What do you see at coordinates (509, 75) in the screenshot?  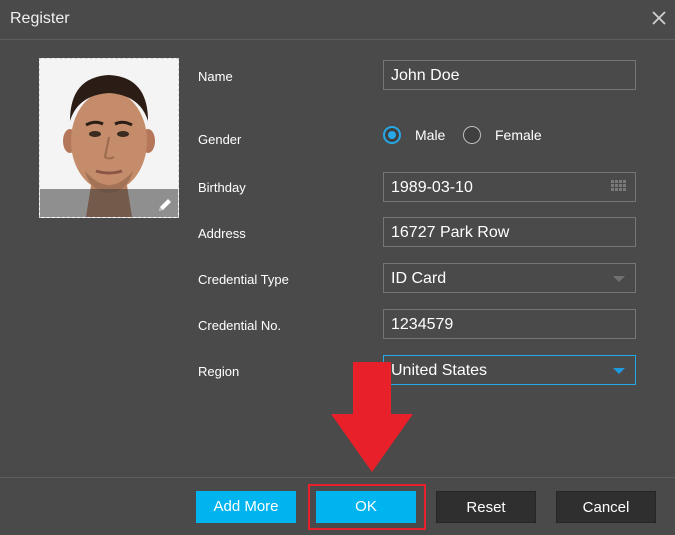 I see `name-field: John Doe` at bounding box center [509, 75].